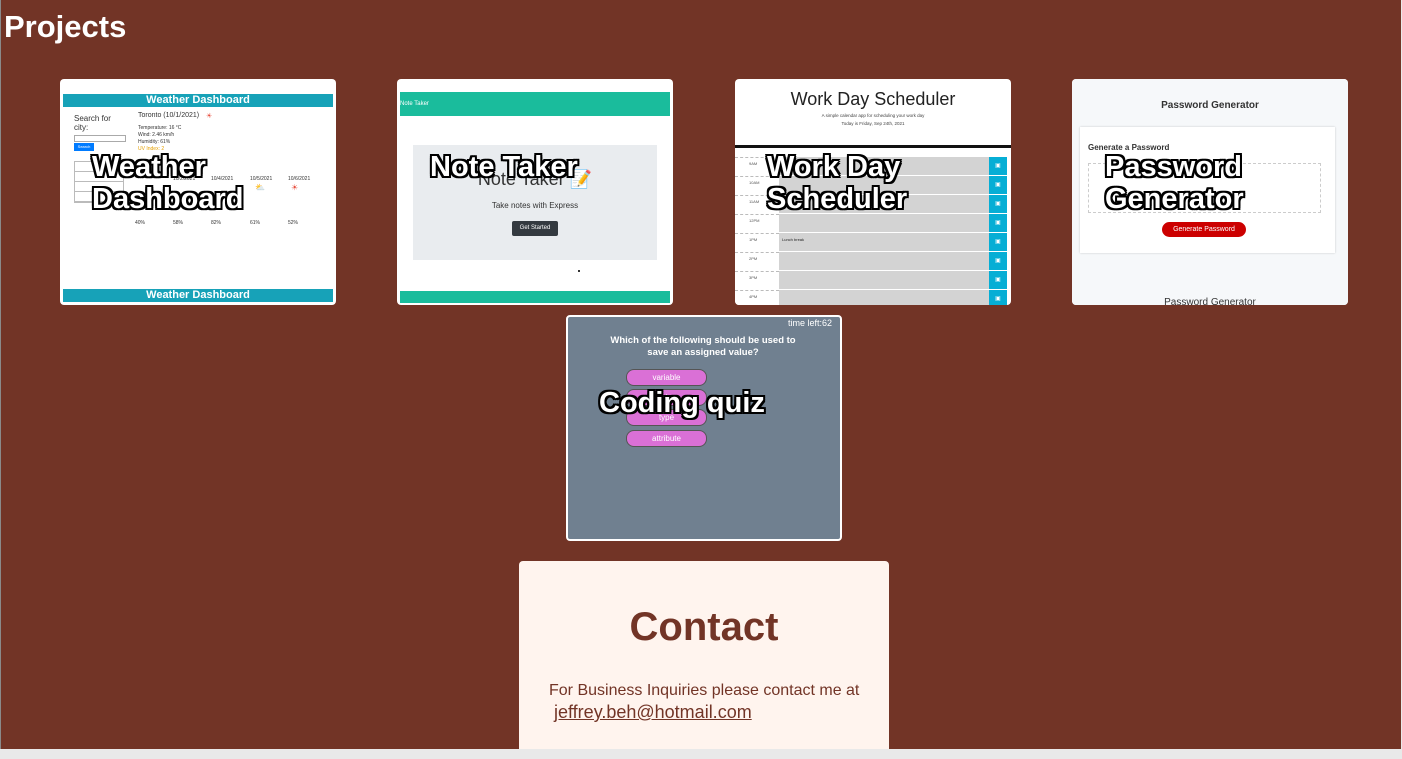 Image resolution: width=1402 pixels, height=759 pixels. What do you see at coordinates (178, 223) in the screenshot?
I see `forecast-humidity: 58%` at bounding box center [178, 223].